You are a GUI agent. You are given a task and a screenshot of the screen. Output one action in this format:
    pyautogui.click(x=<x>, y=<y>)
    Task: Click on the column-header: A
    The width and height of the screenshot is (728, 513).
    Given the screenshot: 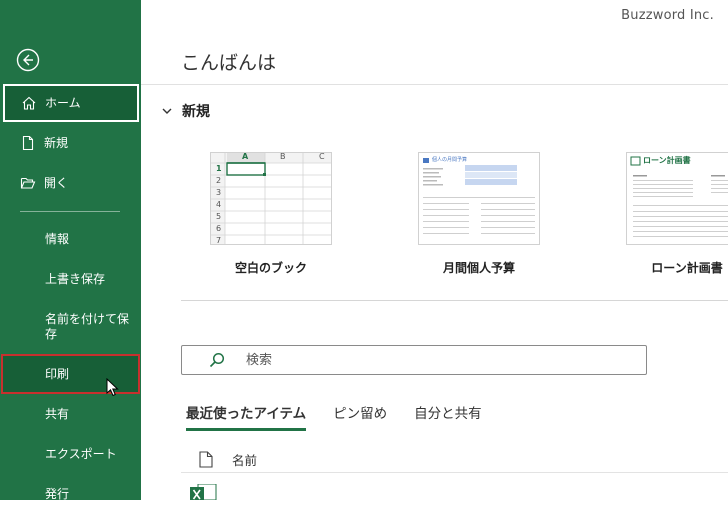 What is the action you would take?
    pyautogui.click(x=245, y=156)
    